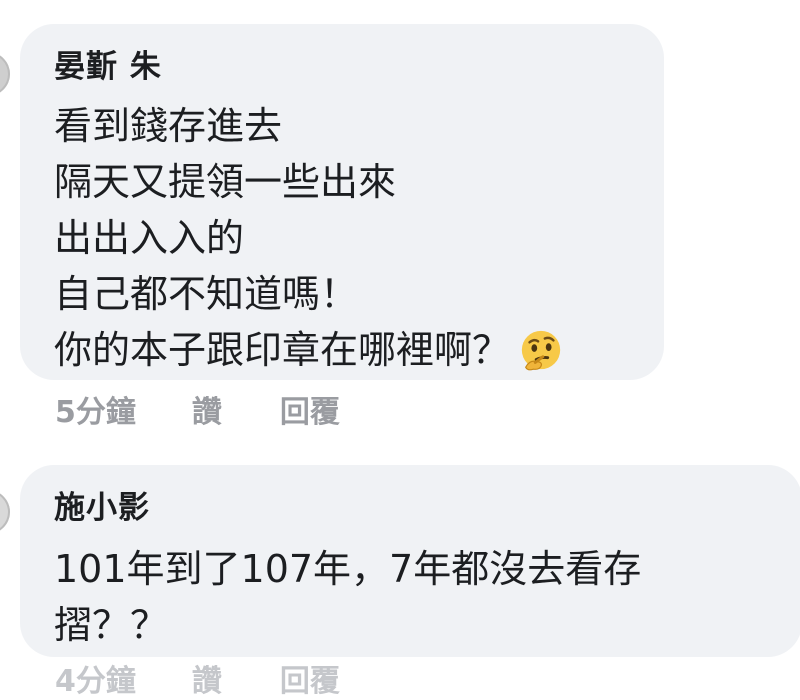 The width and height of the screenshot is (800, 700). Describe the element at coordinates (348, 569) in the screenshot. I see `comment-line: 101年到了107年，7年都沒去看存` at that location.